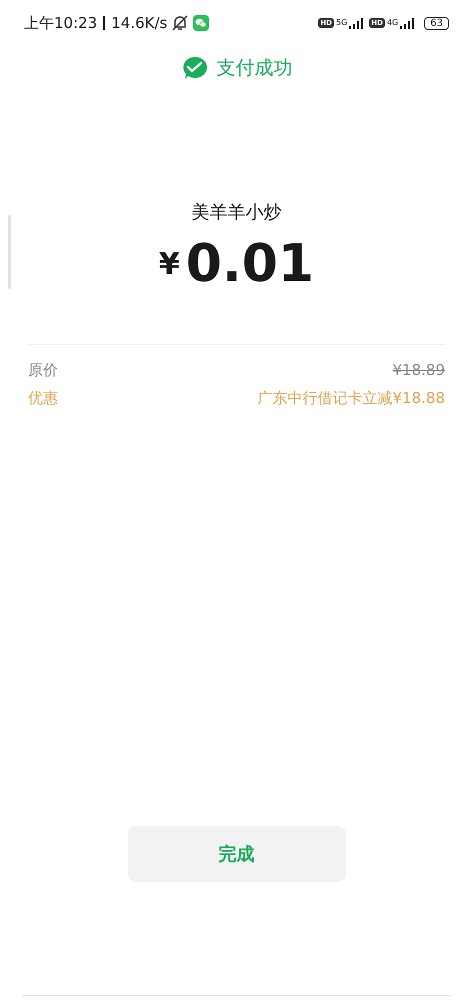  Describe the element at coordinates (237, 212) in the screenshot. I see `merchant-name: 美羊羊小炒` at that location.